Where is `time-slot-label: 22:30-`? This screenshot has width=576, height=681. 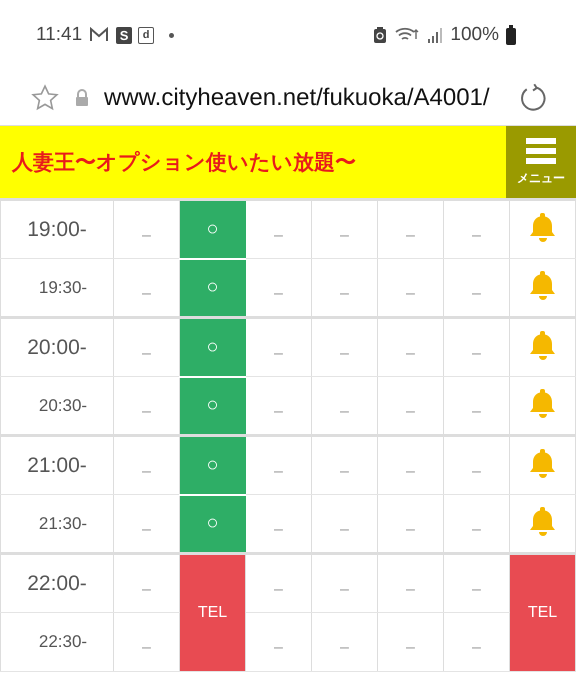 time-slot-label: 22:30- is located at coordinates (63, 641).